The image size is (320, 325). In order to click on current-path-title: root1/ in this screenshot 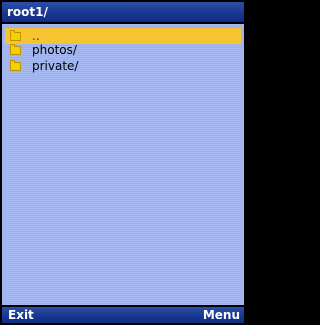, I will do `click(27, 12)`.